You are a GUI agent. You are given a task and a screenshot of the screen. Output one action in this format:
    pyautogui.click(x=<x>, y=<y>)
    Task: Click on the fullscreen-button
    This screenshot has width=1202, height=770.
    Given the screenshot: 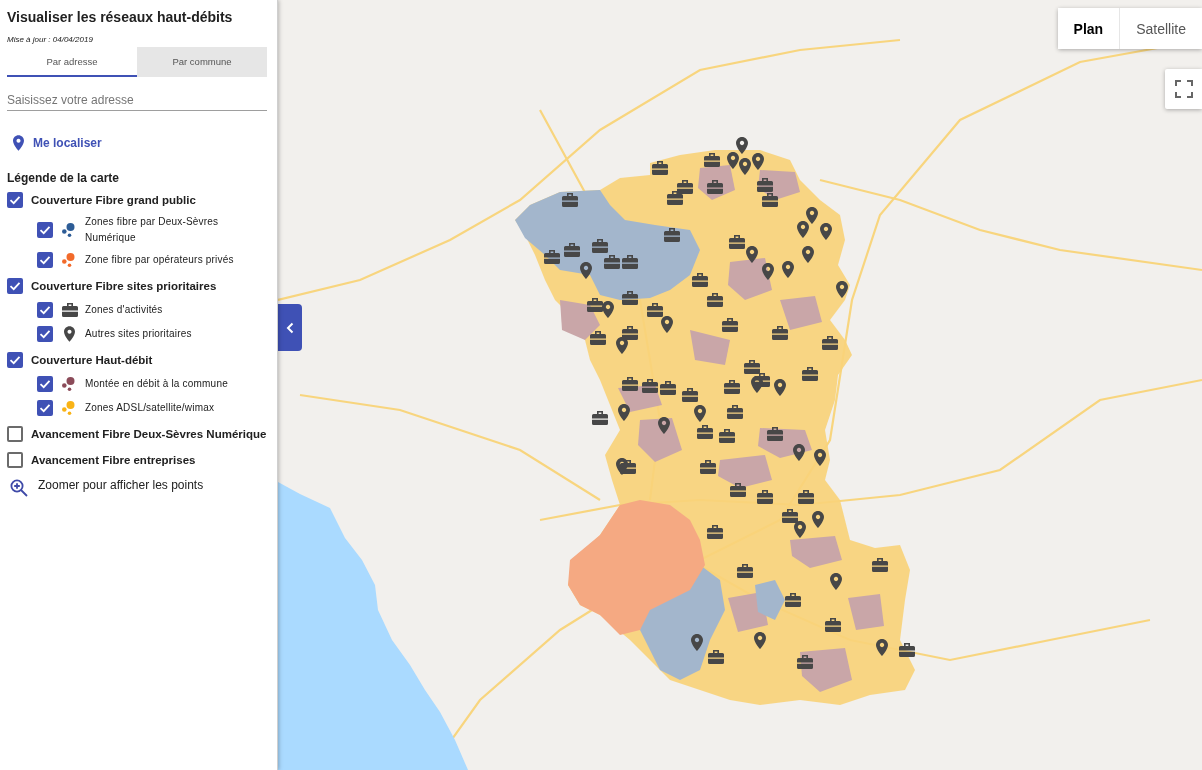 What is the action you would take?
    pyautogui.click(x=1183, y=89)
    